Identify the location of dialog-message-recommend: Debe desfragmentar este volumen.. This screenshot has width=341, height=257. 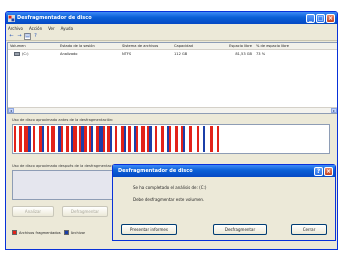
(169, 199).